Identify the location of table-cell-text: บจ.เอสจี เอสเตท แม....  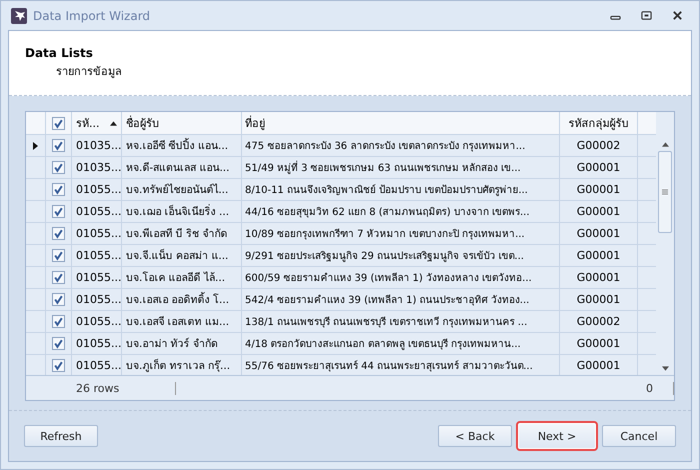
(178, 322).